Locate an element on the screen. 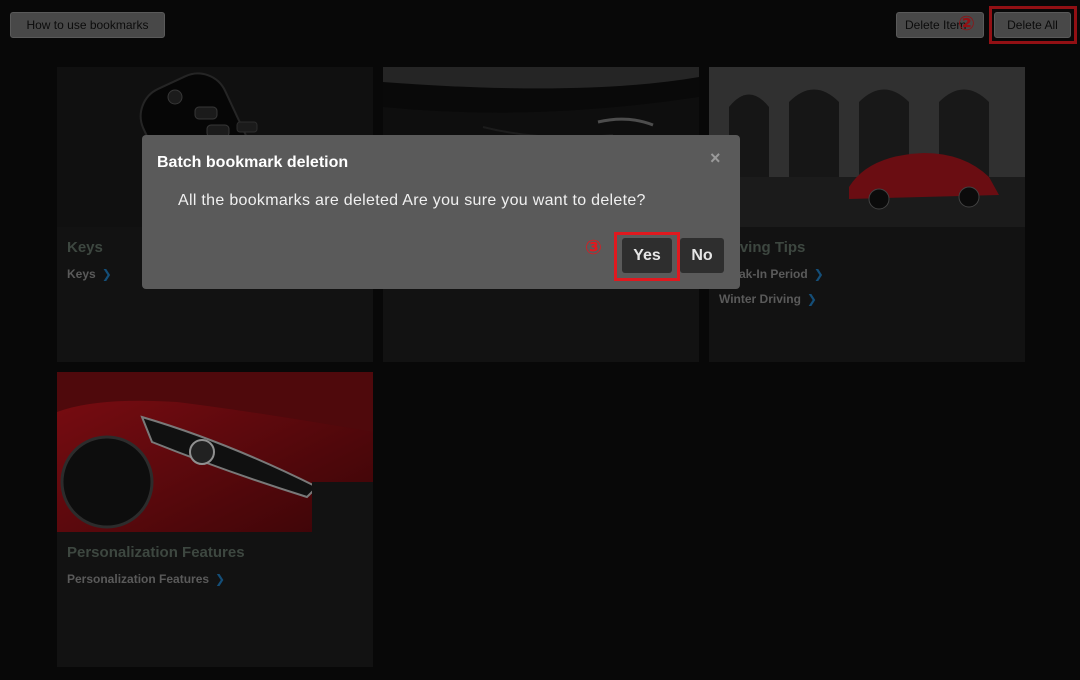  step-3-marker: ③ is located at coordinates (593, 247).